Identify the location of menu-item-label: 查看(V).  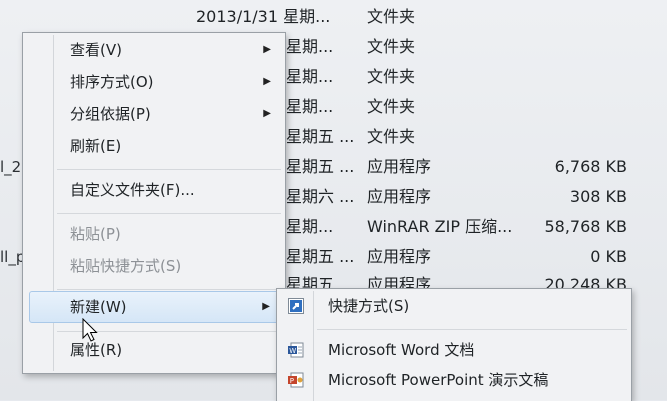
(96, 50).